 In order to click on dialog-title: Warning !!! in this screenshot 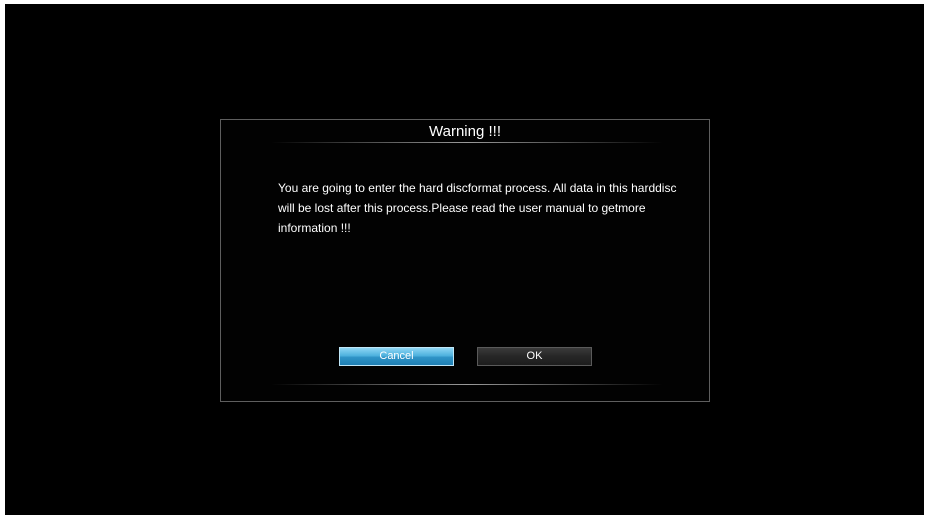, I will do `click(465, 131)`.